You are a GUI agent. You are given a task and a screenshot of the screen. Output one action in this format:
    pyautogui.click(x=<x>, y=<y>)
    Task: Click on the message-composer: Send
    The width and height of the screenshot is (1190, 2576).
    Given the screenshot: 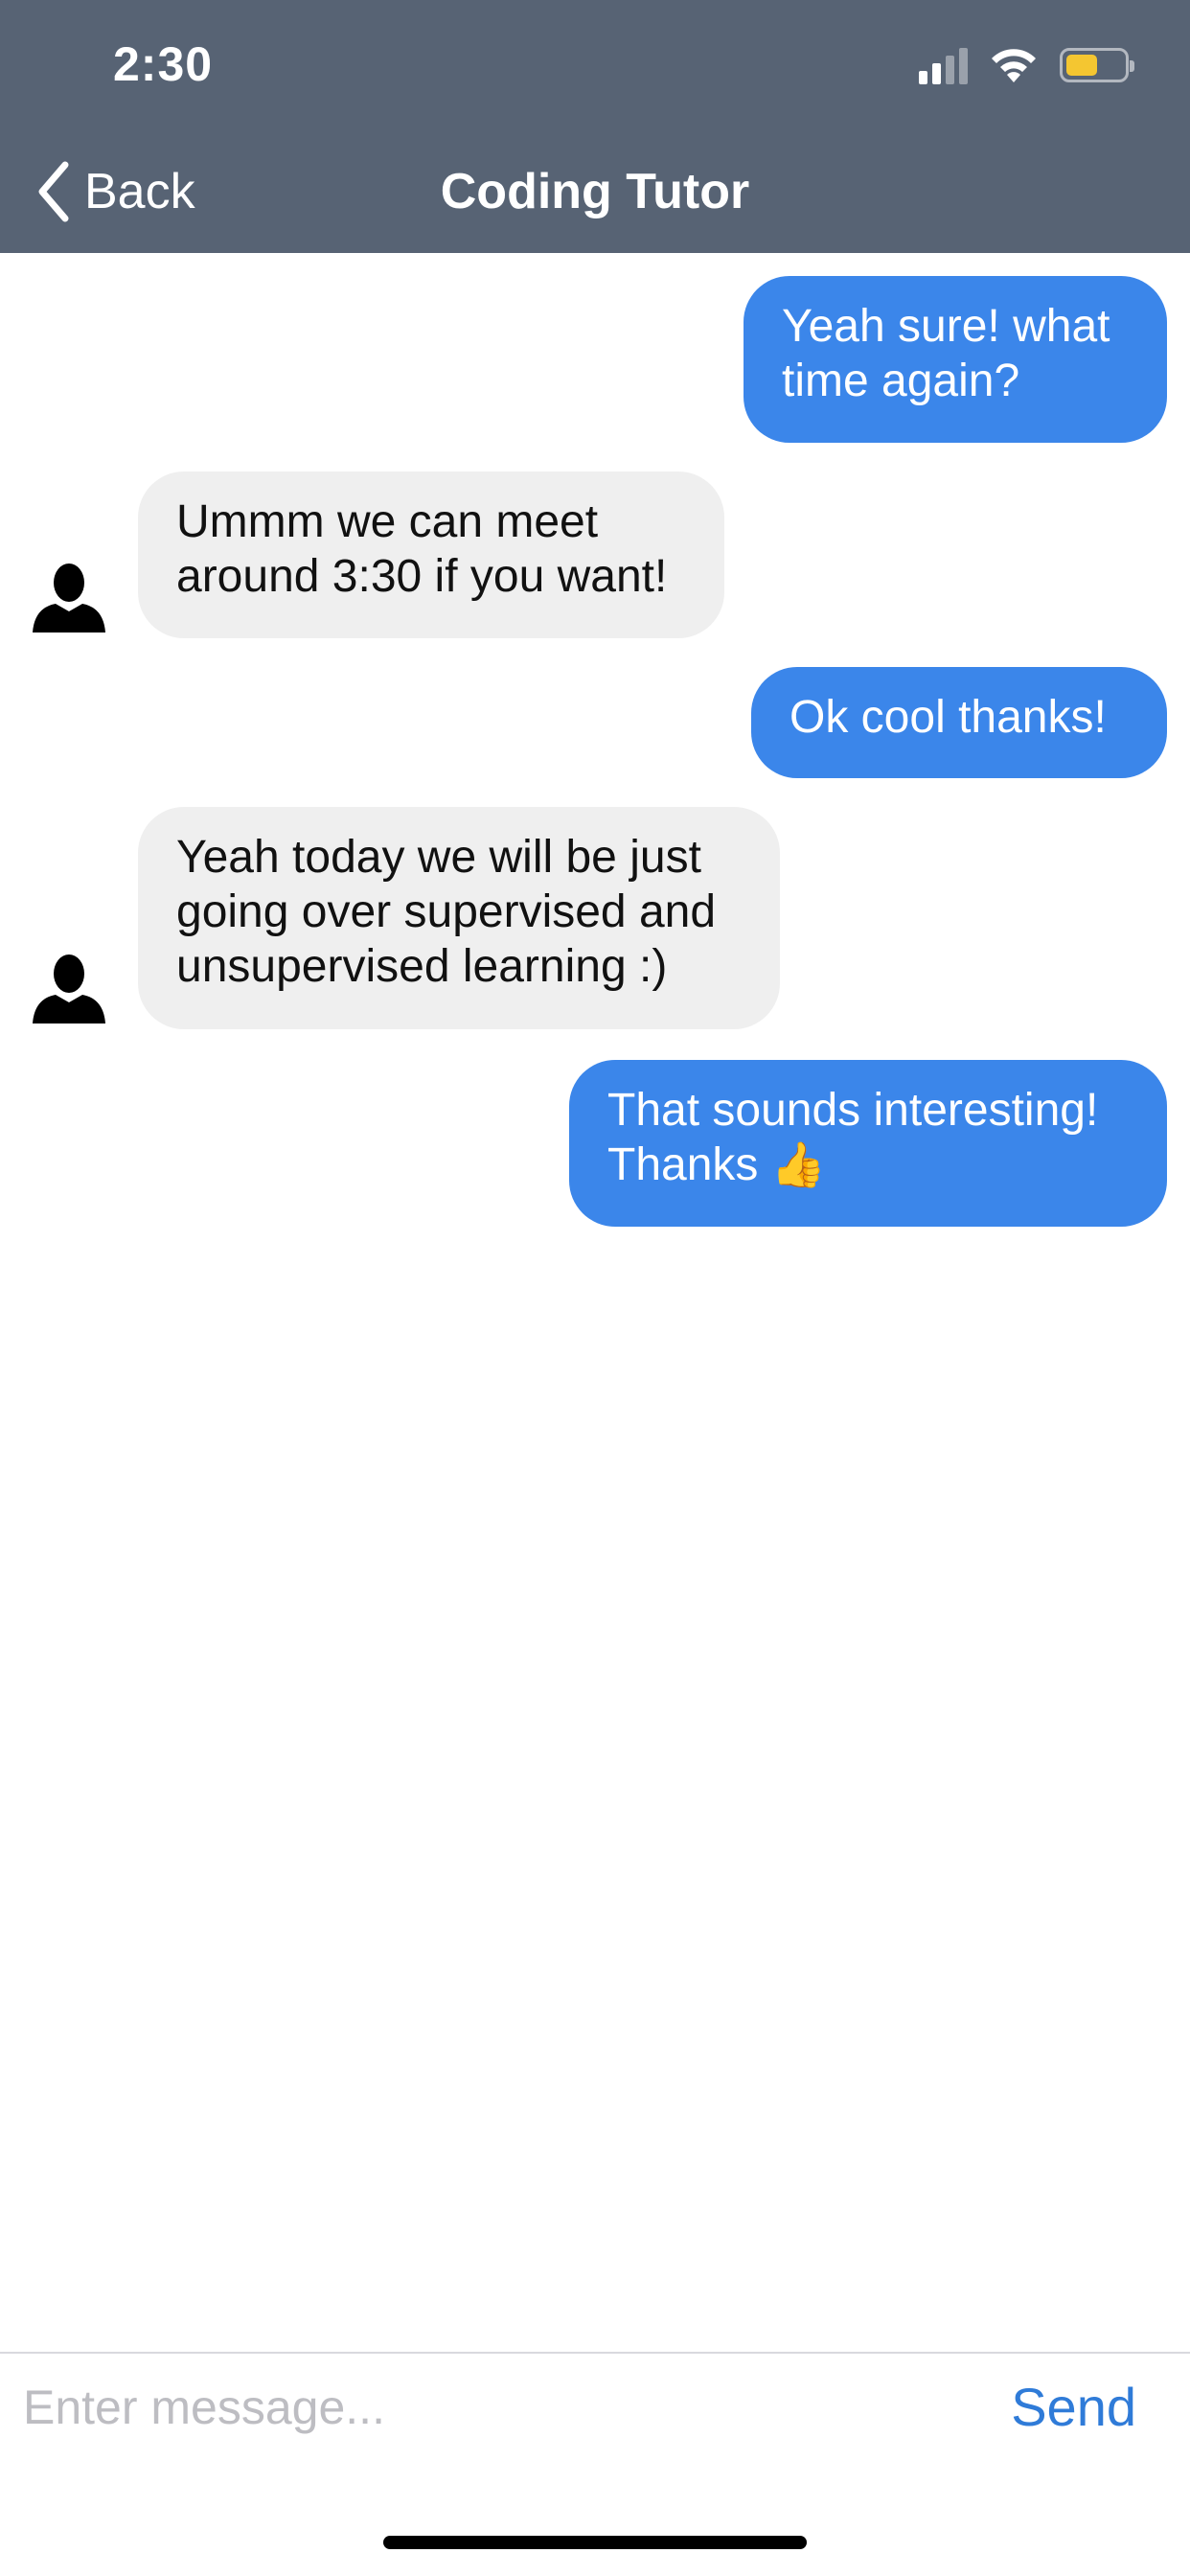 What is the action you would take?
    pyautogui.click(x=595, y=2404)
    